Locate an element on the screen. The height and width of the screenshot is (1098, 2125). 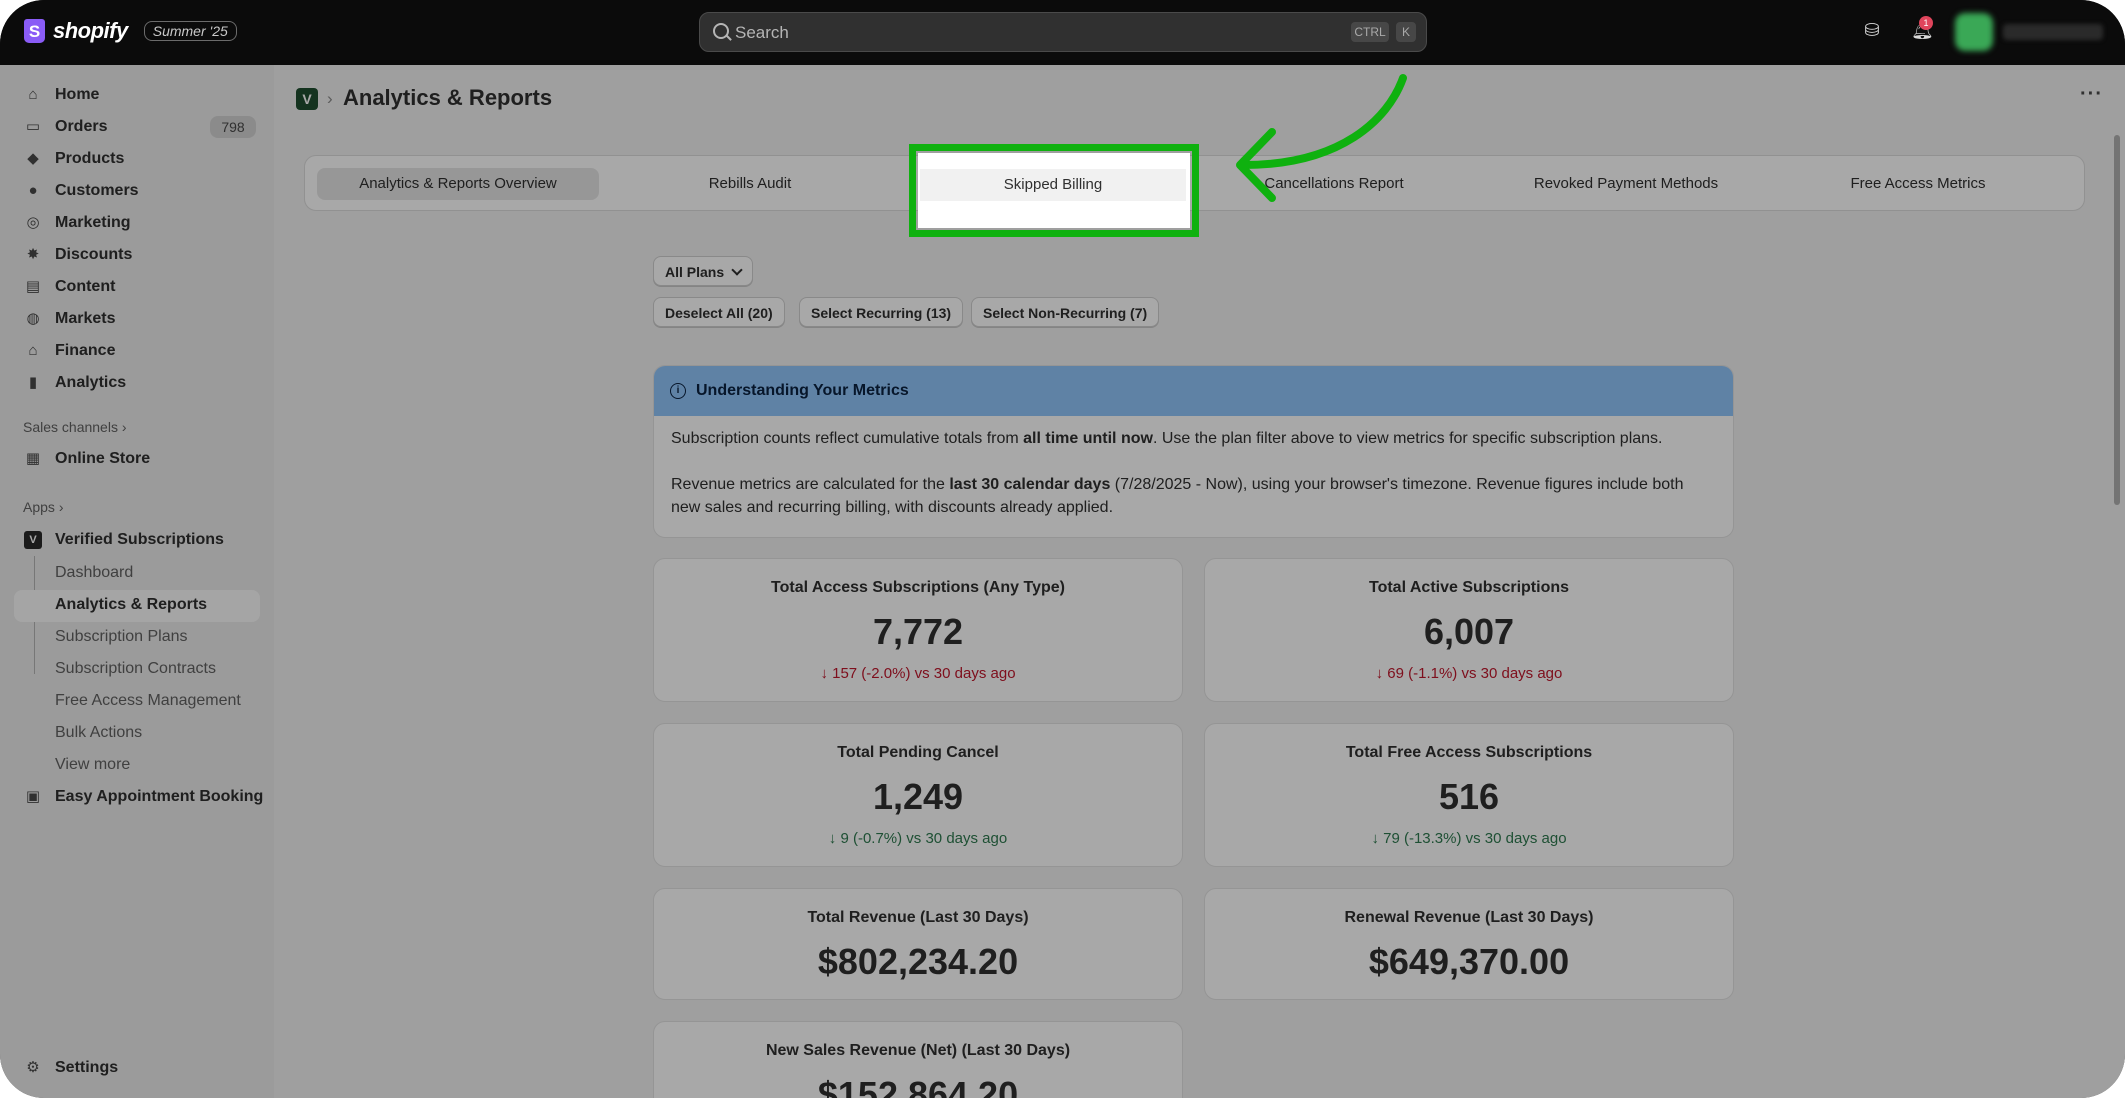
sidebar-item-settings: ⚙ Settings is located at coordinates (71, 1068).